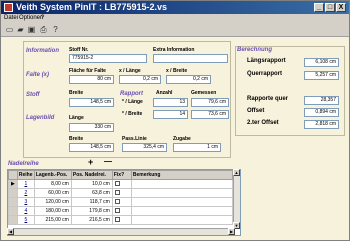 This screenshot has width=350, height=241. Describe the element at coordinates (190, 58) in the screenshot. I see `extra-info-field` at that location.